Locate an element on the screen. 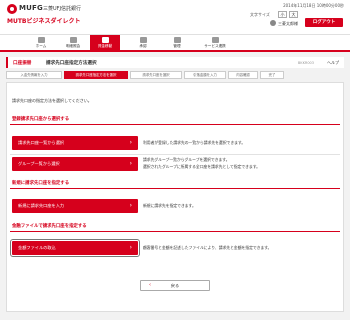 The height and width of the screenshot is (320, 350). nav-item-home: ホーム is located at coordinates (41, 43).